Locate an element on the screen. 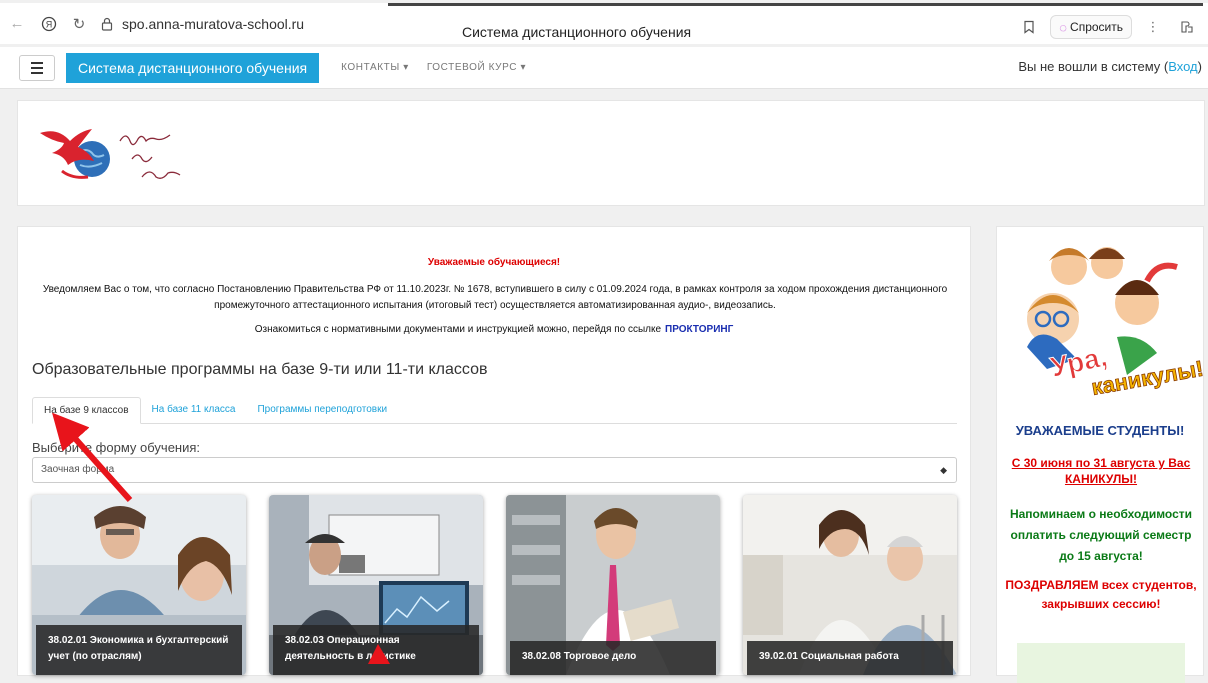 The width and height of the screenshot is (1208, 683). notice-title: Уважаемые обучающиеся! is located at coordinates (494, 262).